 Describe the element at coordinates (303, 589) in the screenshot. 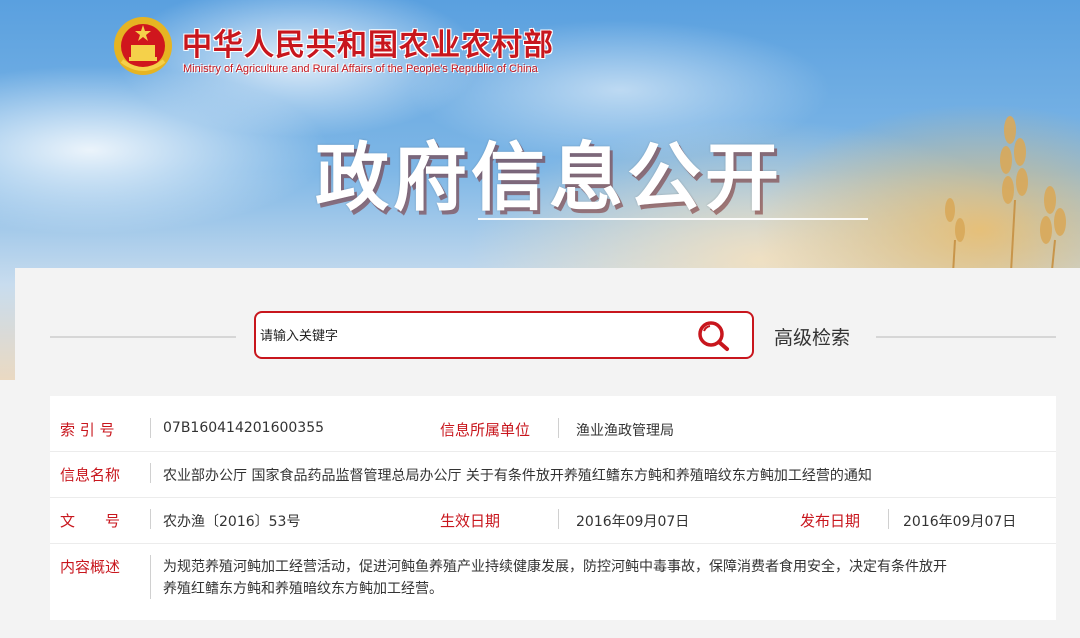

I see `summary-line-2: 养殖红鳍东方鲀和养殖暗纹东方鲀加工经营。` at that location.